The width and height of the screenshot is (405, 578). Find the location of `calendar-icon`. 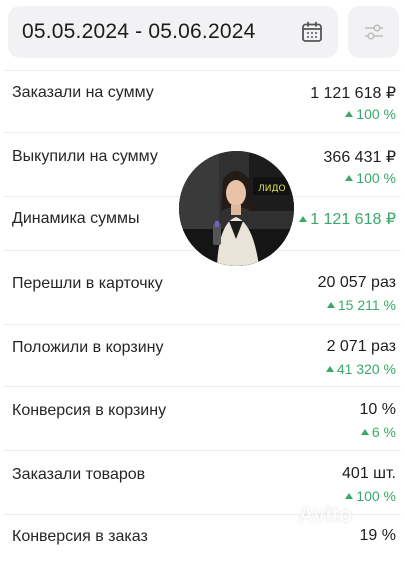

calendar-icon is located at coordinates (312, 32).